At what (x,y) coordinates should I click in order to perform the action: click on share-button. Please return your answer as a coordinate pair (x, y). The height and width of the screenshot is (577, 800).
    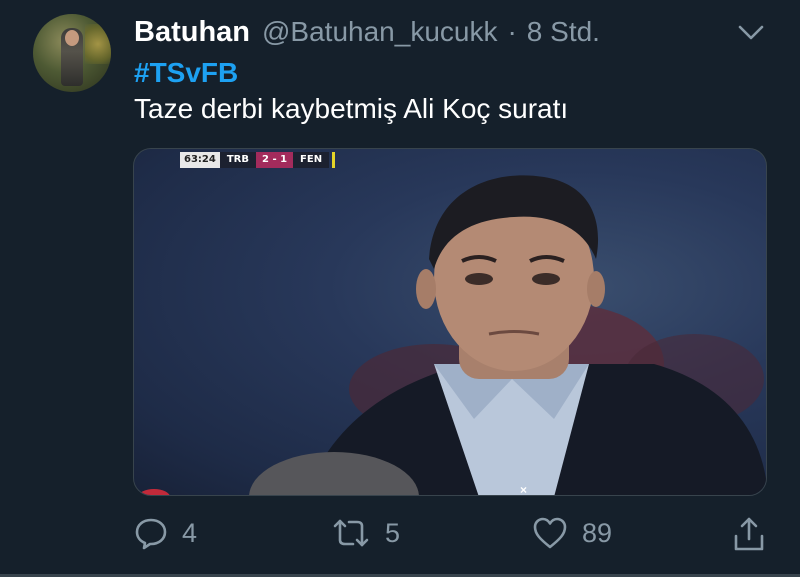
    Looking at the image, I should click on (749, 534).